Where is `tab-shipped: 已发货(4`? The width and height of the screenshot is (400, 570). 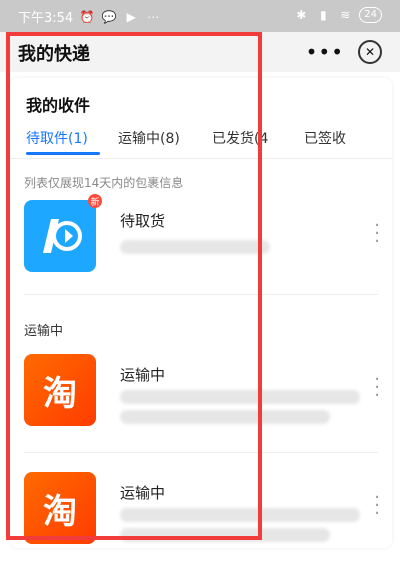
tab-shipped: 已发货(4 is located at coordinates (240, 138).